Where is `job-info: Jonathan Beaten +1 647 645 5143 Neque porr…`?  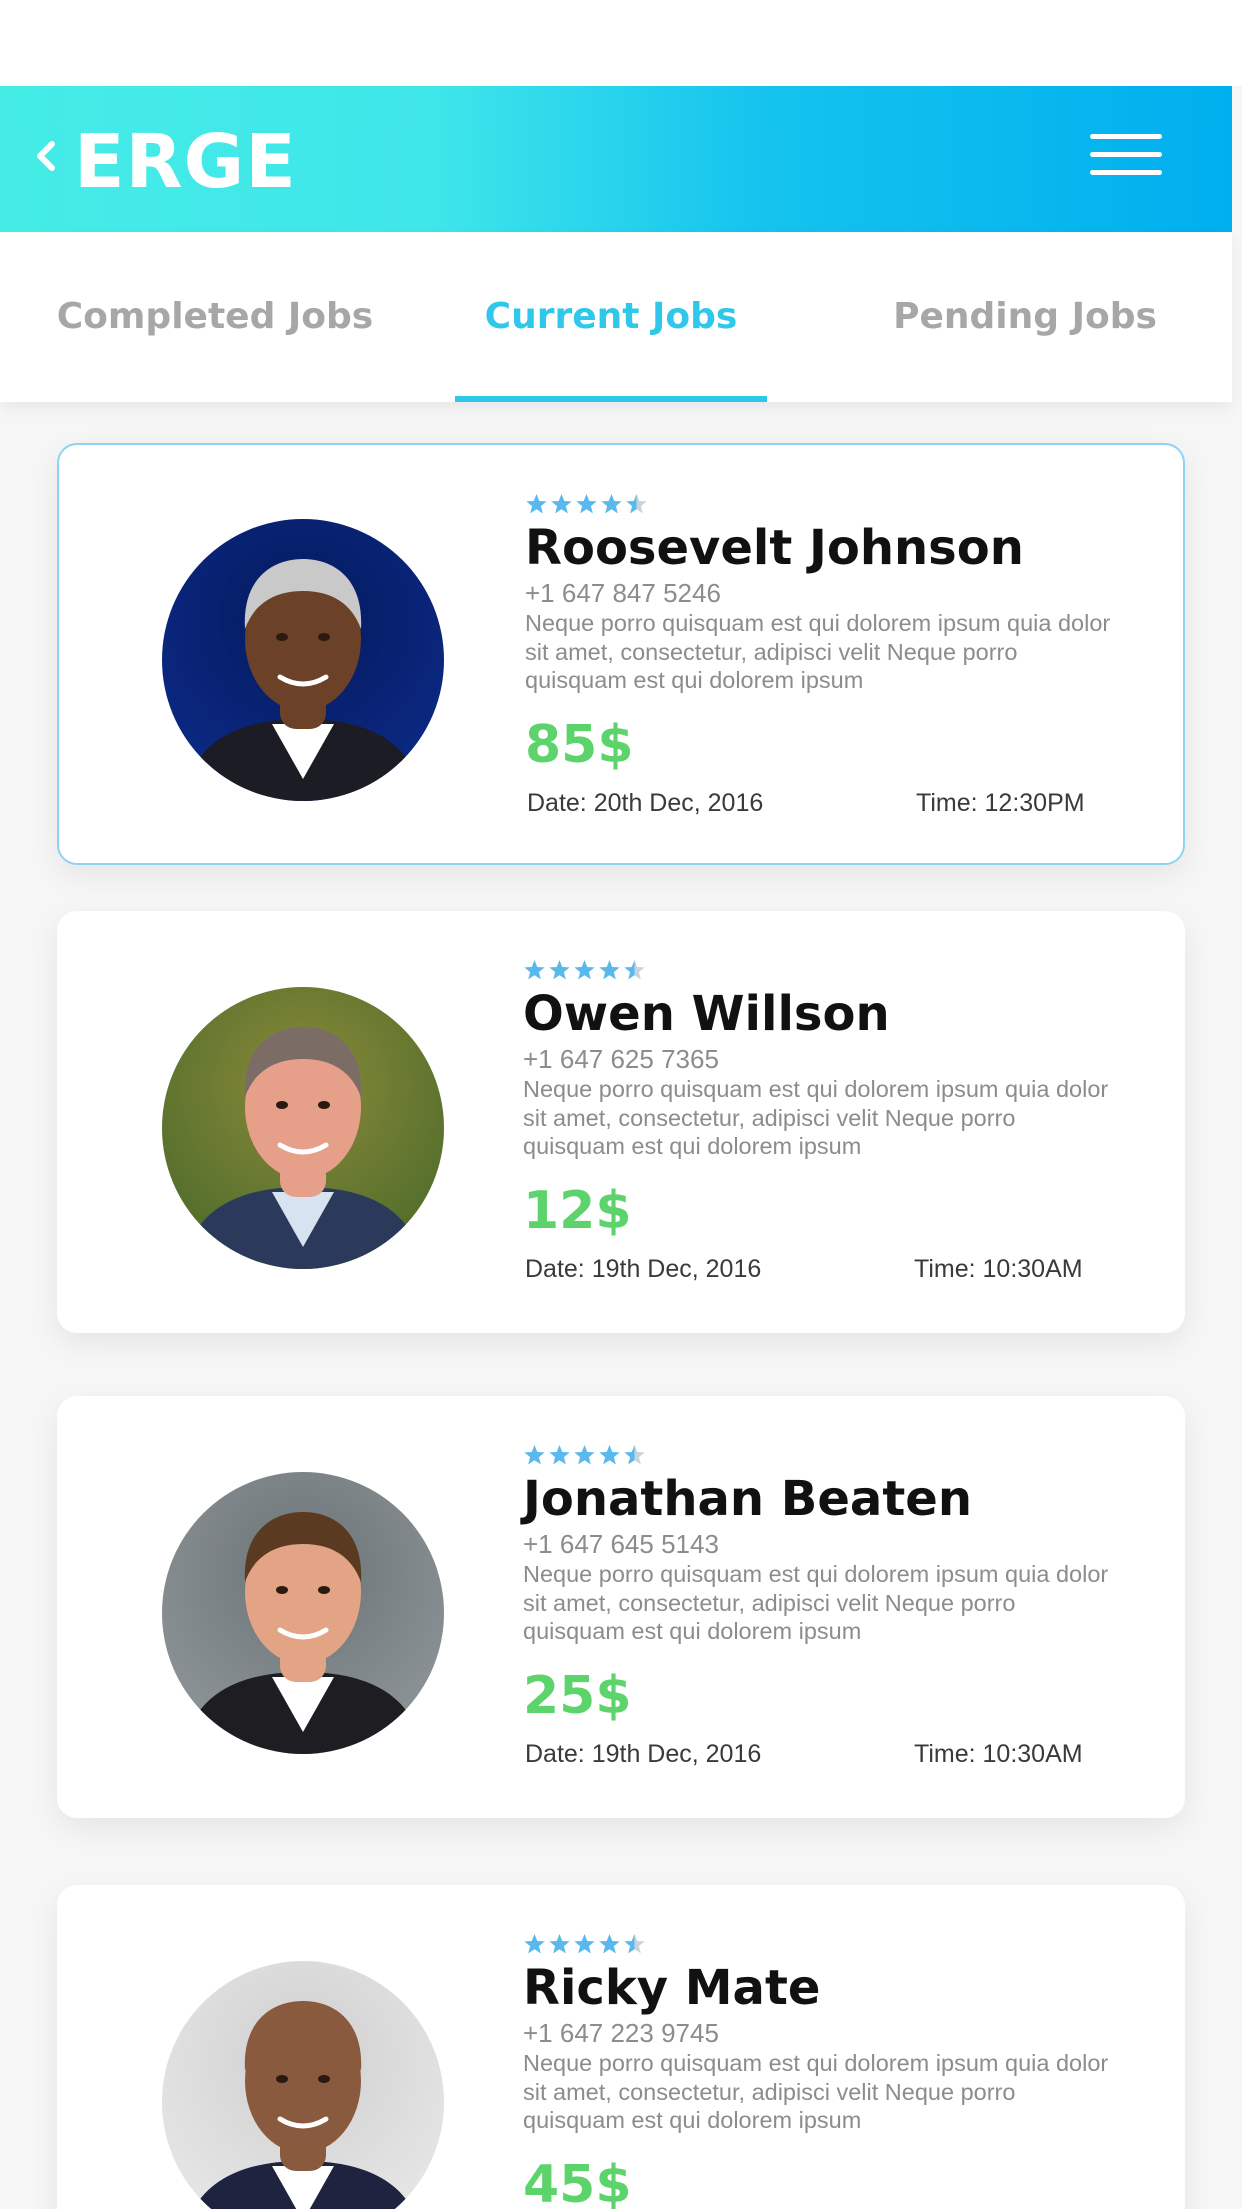
job-info: Jonathan Beaten +1 647 645 5143 Neque porr… is located at coordinates (833, 1585).